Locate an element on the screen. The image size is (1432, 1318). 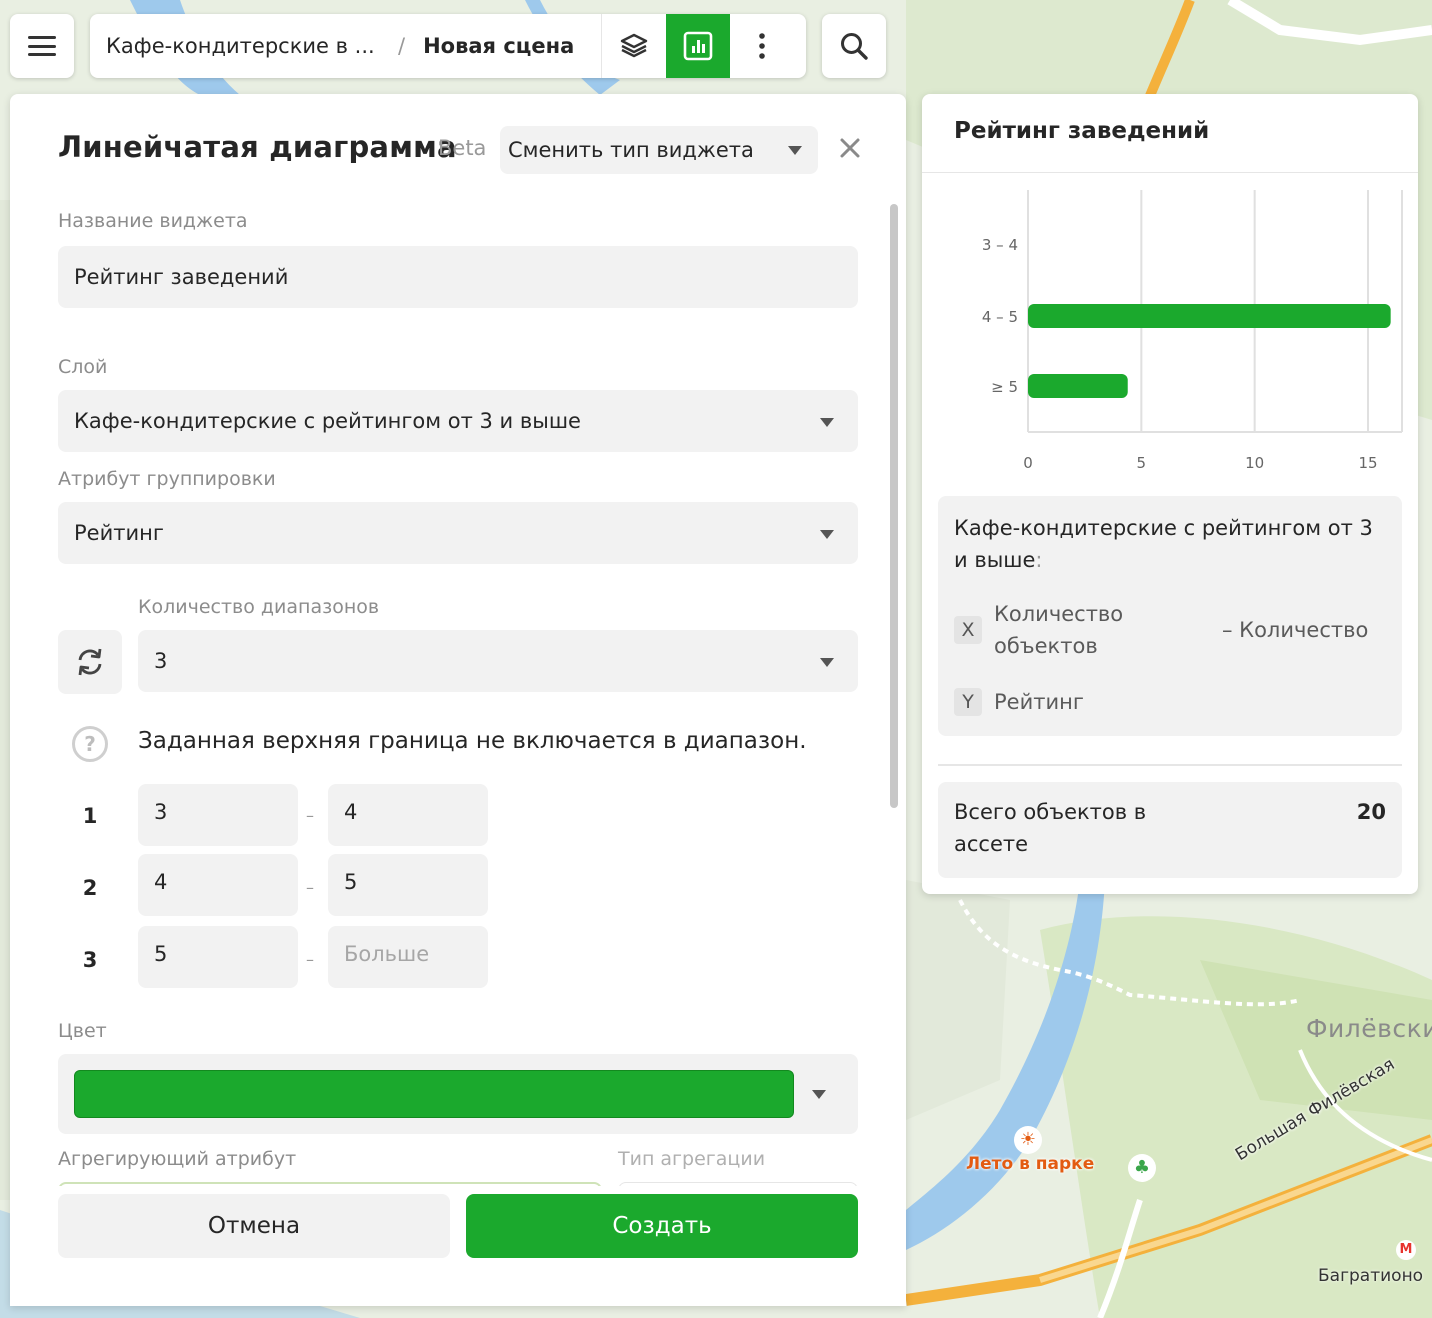
menu-icon is located at coordinates (42, 46).